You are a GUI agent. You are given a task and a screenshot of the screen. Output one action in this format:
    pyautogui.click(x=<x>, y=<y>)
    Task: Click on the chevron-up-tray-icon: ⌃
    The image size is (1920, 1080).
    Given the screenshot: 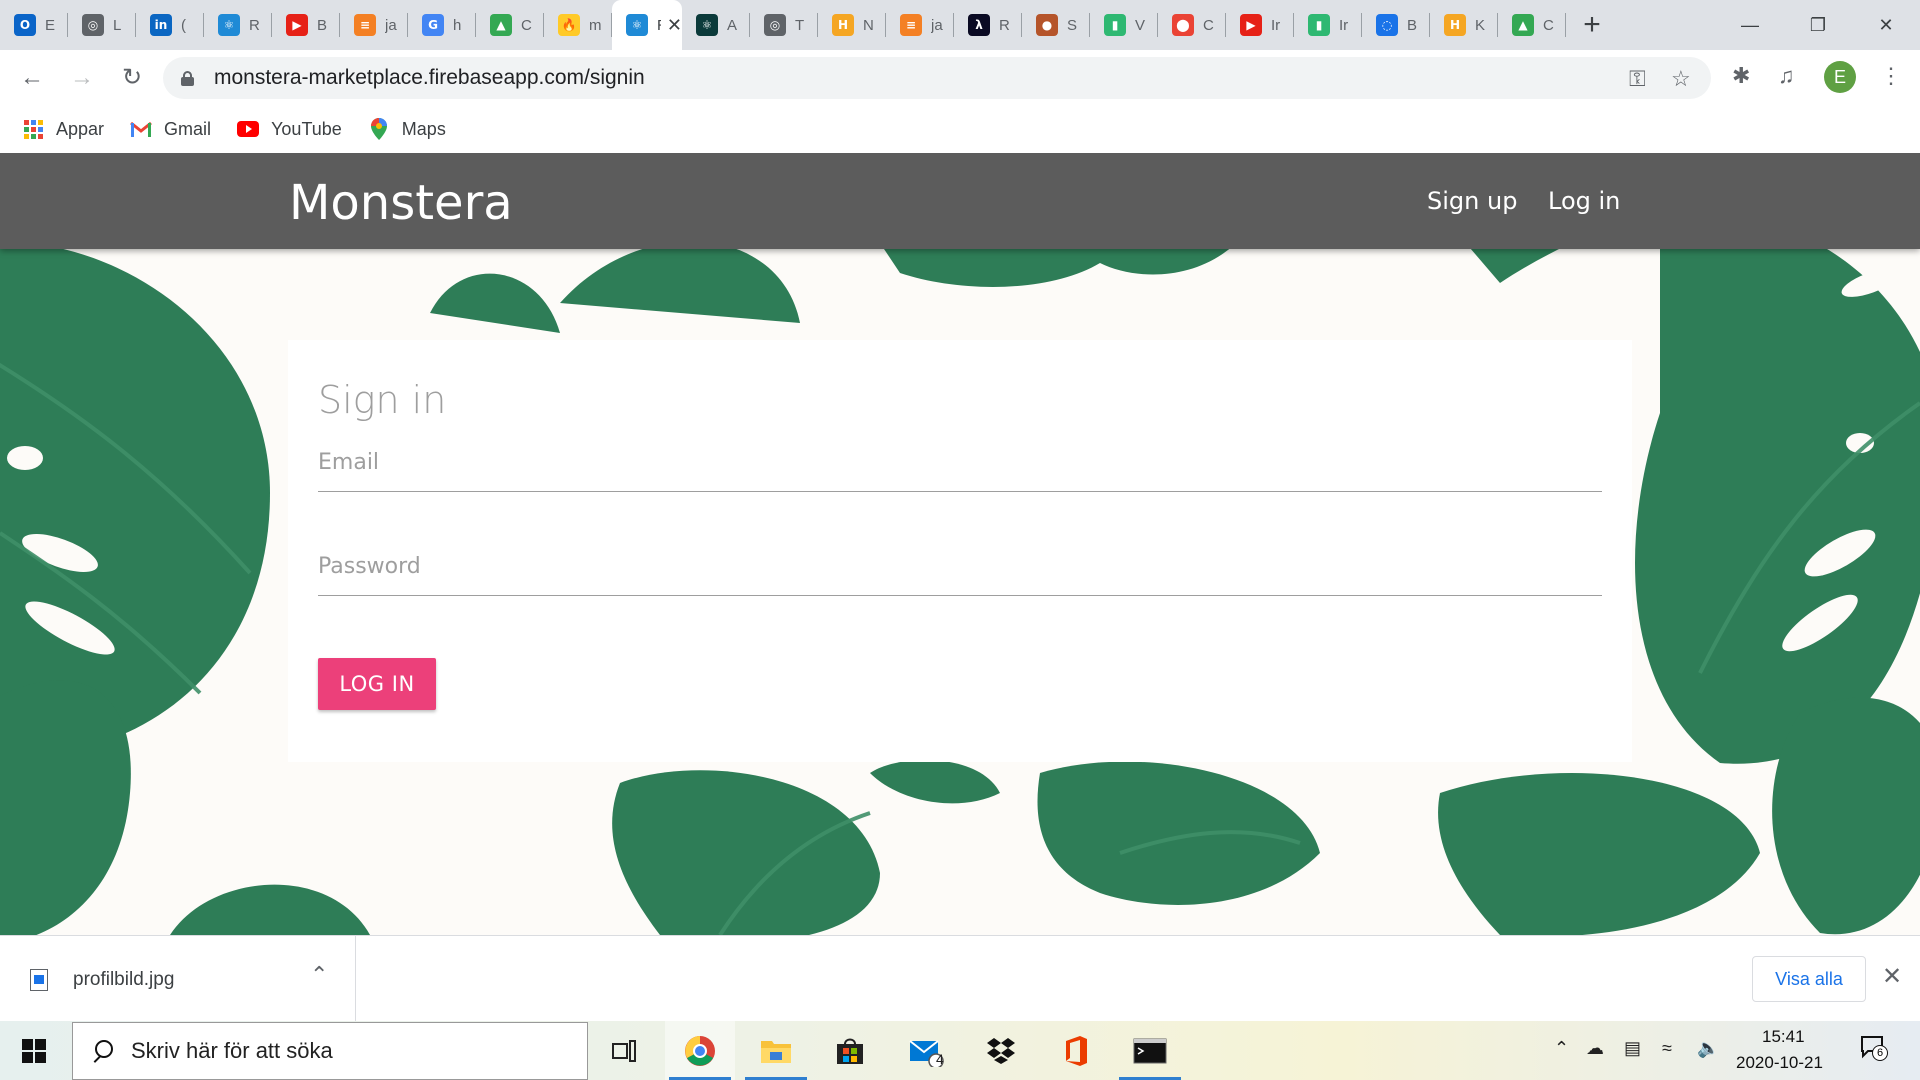 What is the action you would take?
    pyautogui.click(x=1561, y=1048)
    